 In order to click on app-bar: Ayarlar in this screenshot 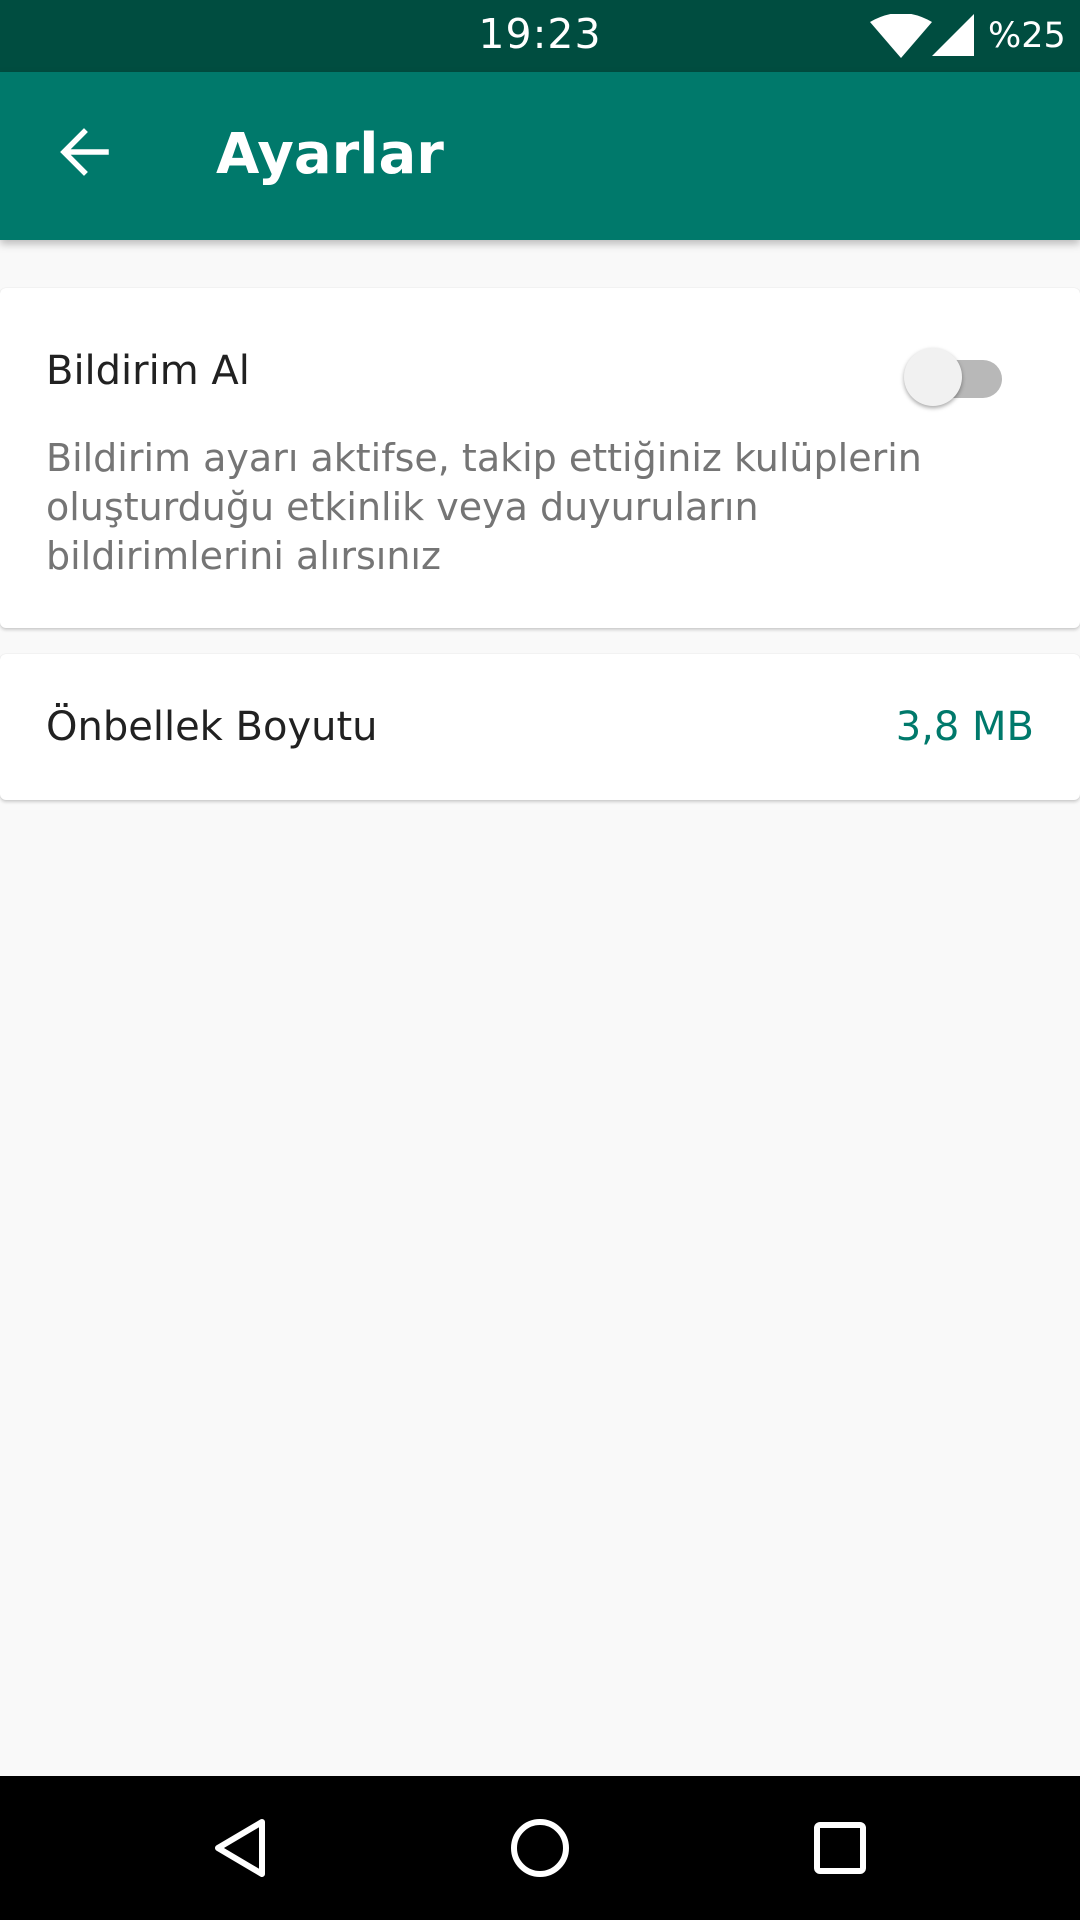, I will do `click(540, 156)`.